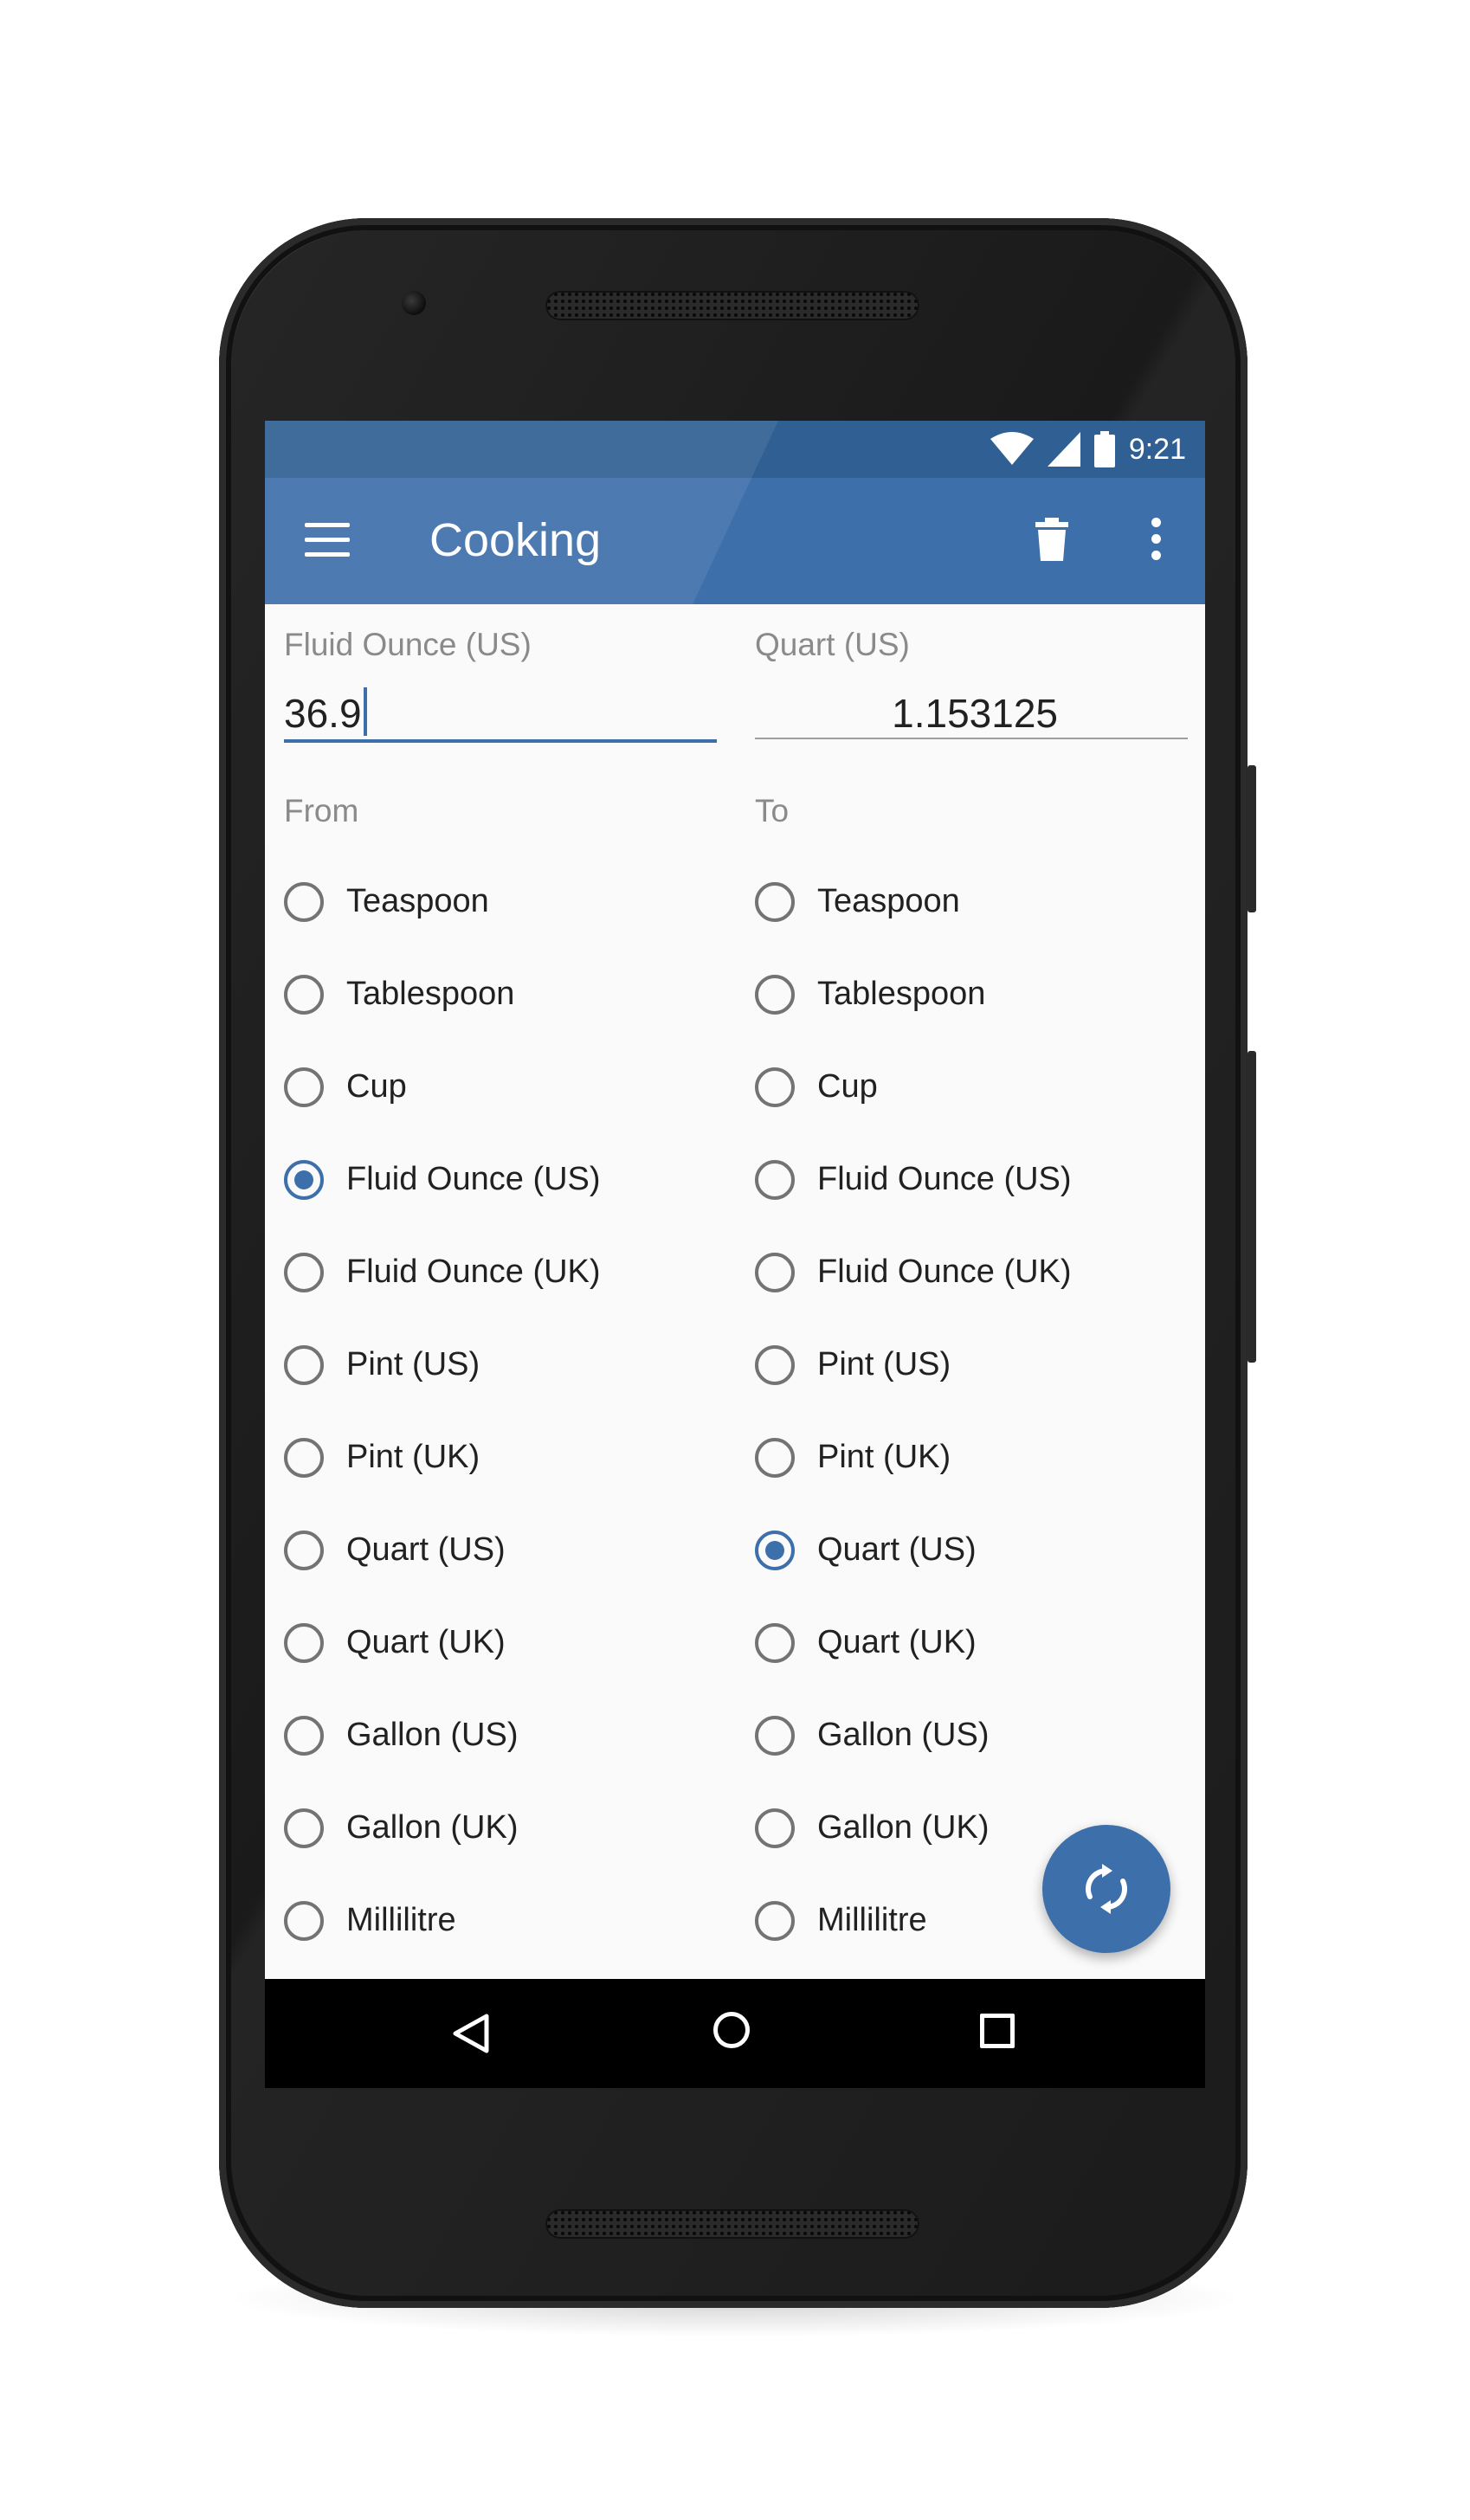 The height and width of the screenshot is (2520, 1470). Describe the element at coordinates (509, 1920) in the screenshot. I see `from-radio-option: Millilitre` at that location.